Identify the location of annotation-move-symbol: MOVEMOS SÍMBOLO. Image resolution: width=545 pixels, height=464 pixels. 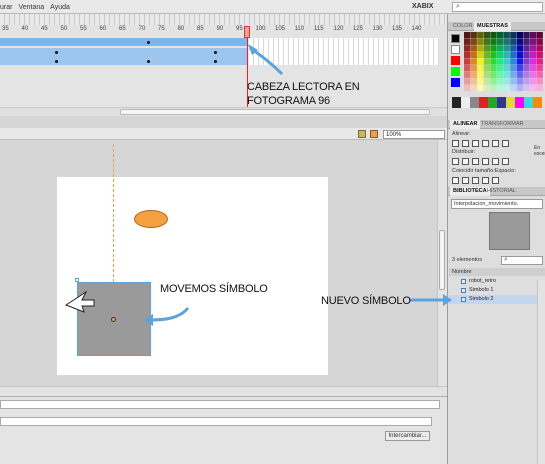
(214, 289).